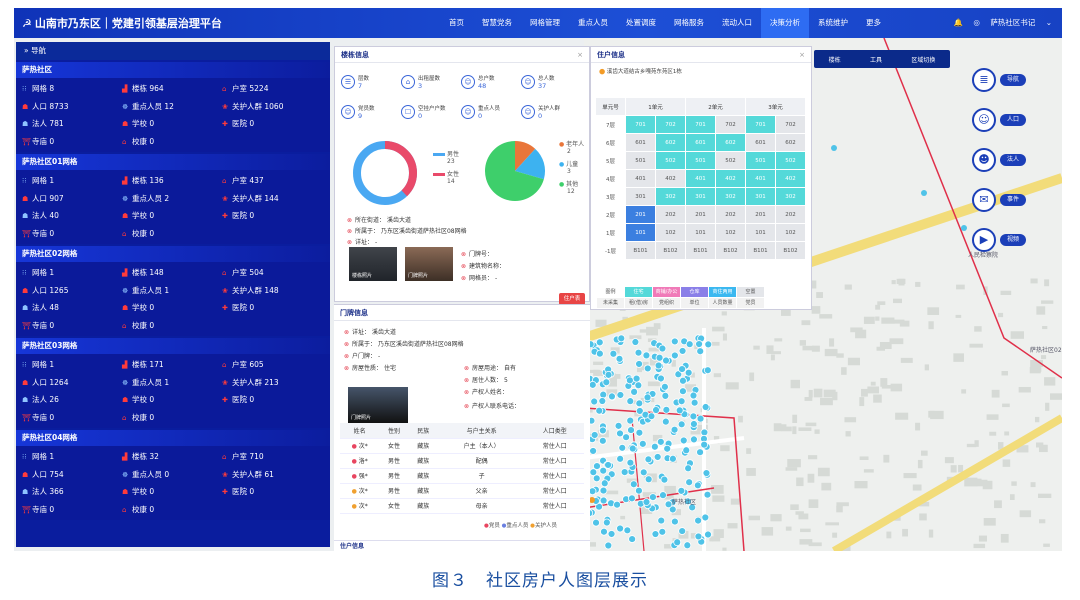  Describe the element at coordinates (72, 106) in the screenshot. I see `stat-item: ☗ 人口 8733` at that location.